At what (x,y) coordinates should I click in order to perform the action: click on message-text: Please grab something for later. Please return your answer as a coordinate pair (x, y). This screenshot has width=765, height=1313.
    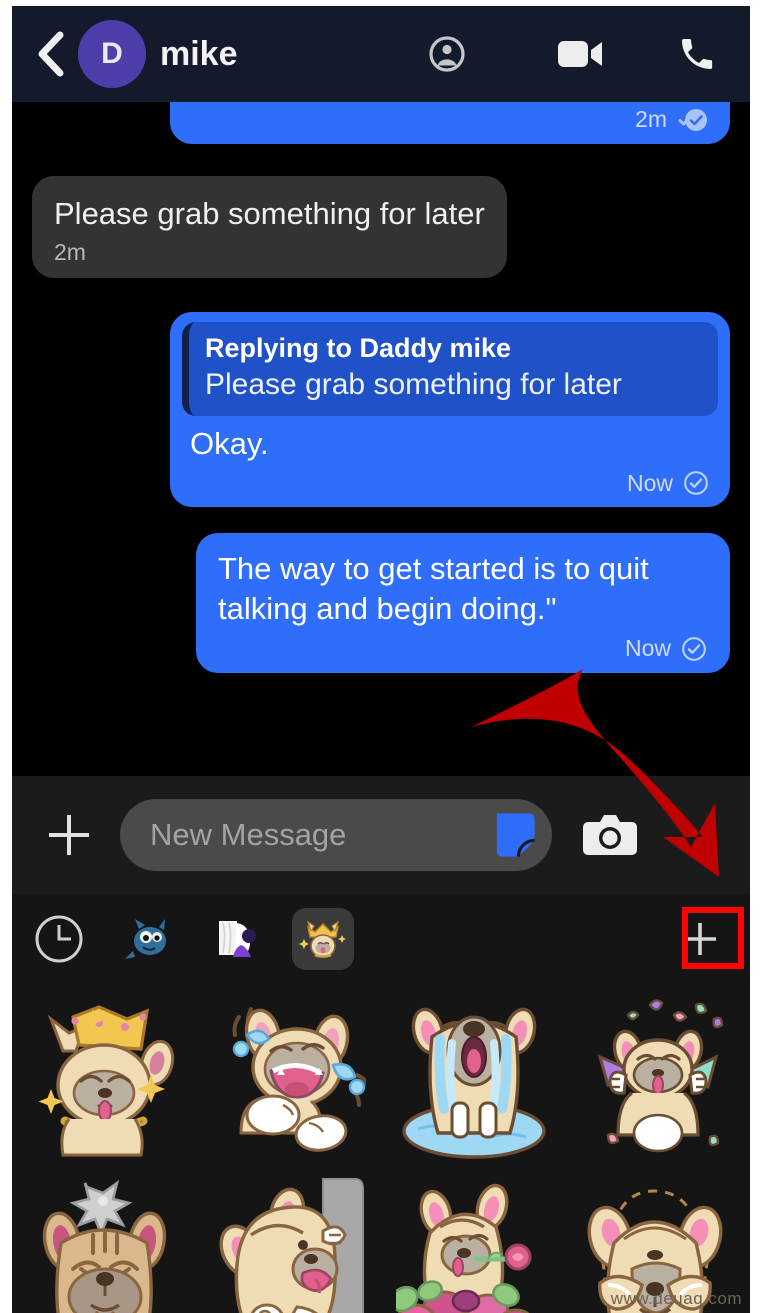
    Looking at the image, I should click on (269, 213).